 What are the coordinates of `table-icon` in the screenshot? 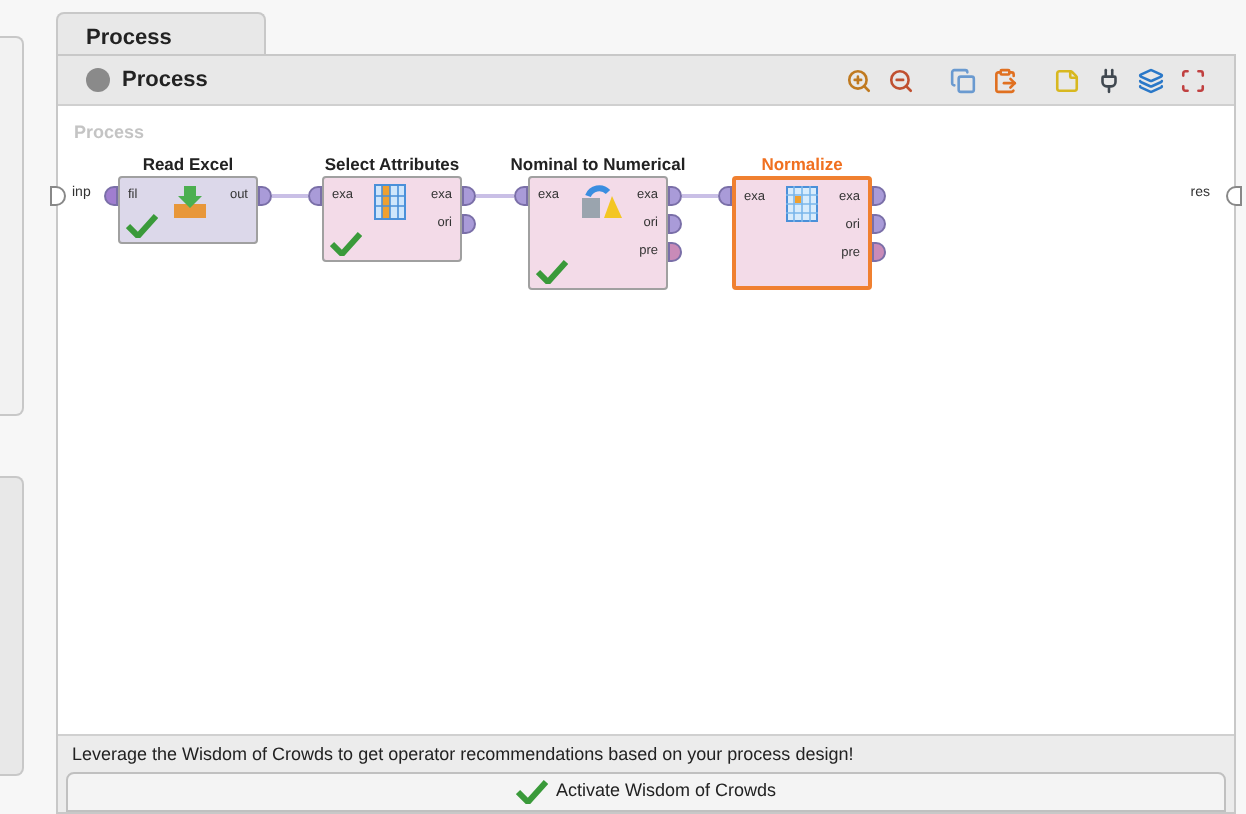 It's located at (390, 202).